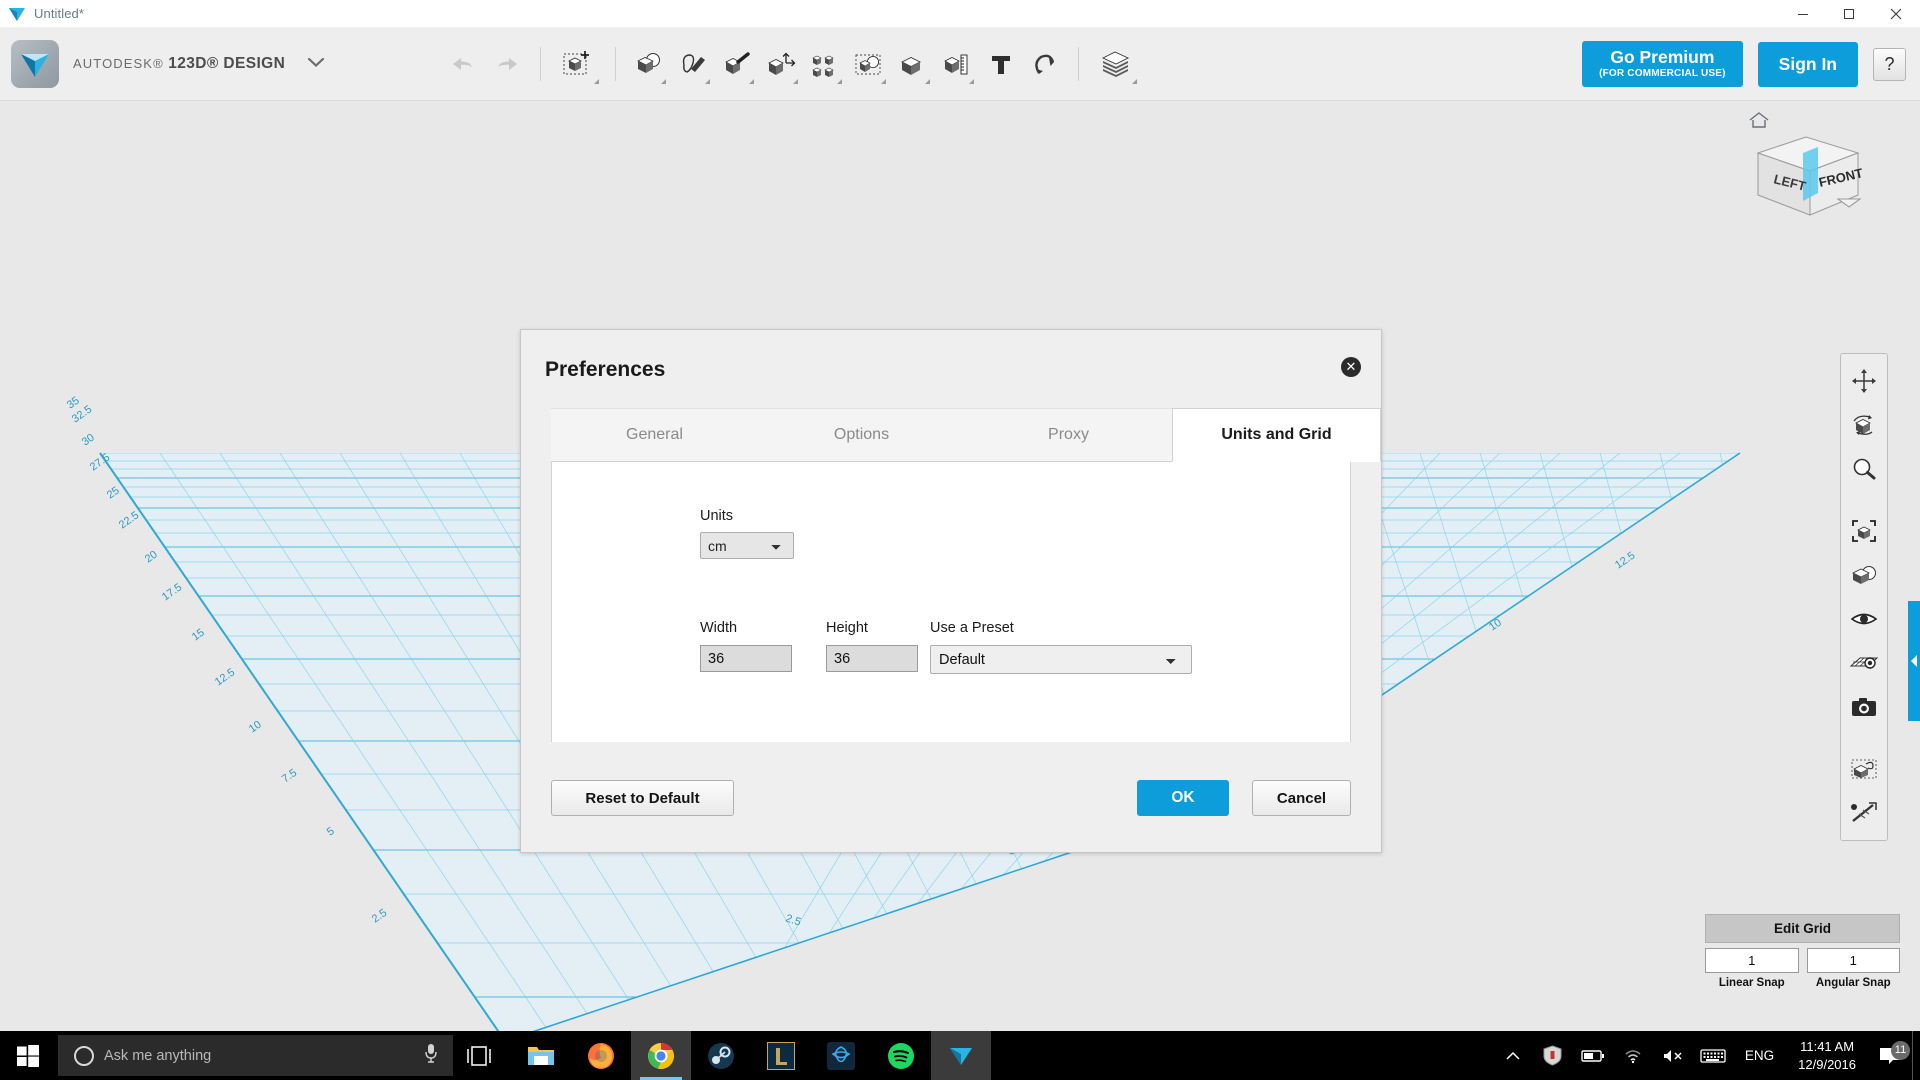  I want to click on wifi-icon, so click(1633, 1056).